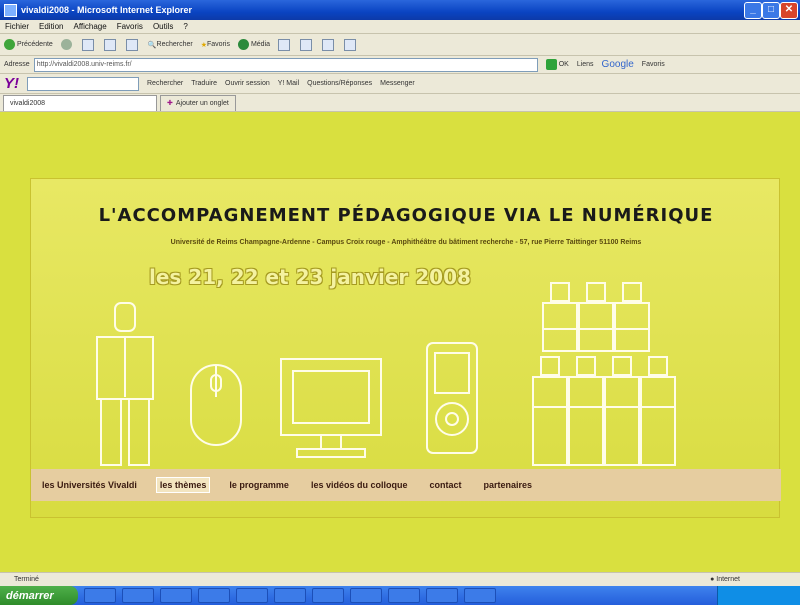  I want to click on monitor-illustration, so click(331, 408).